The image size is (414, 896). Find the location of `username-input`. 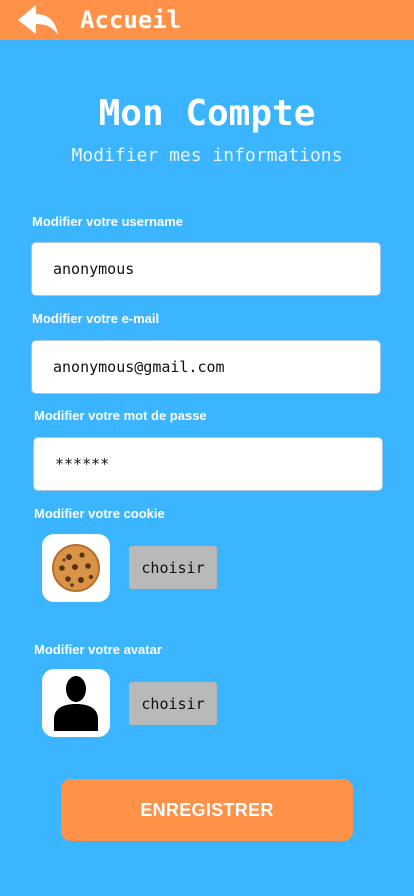

username-input is located at coordinates (206, 269).